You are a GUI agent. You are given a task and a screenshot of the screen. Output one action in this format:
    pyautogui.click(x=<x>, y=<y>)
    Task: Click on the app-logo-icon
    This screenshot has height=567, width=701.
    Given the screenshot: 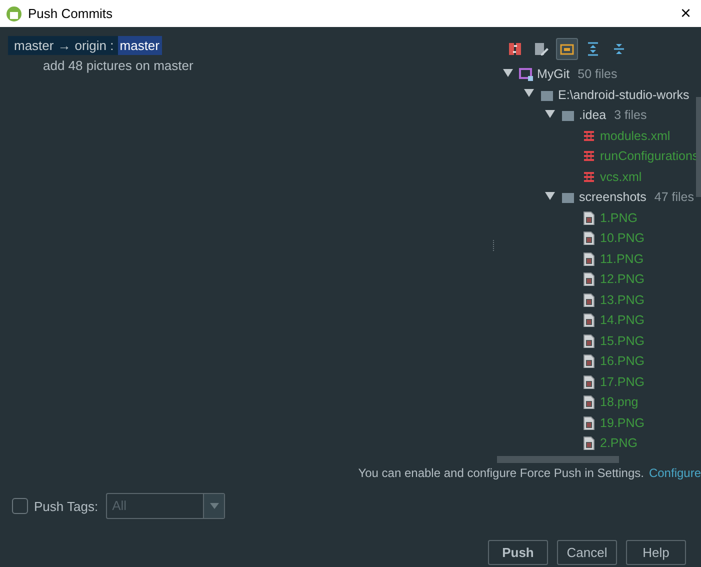 What is the action you would take?
    pyautogui.click(x=14, y=14)
    